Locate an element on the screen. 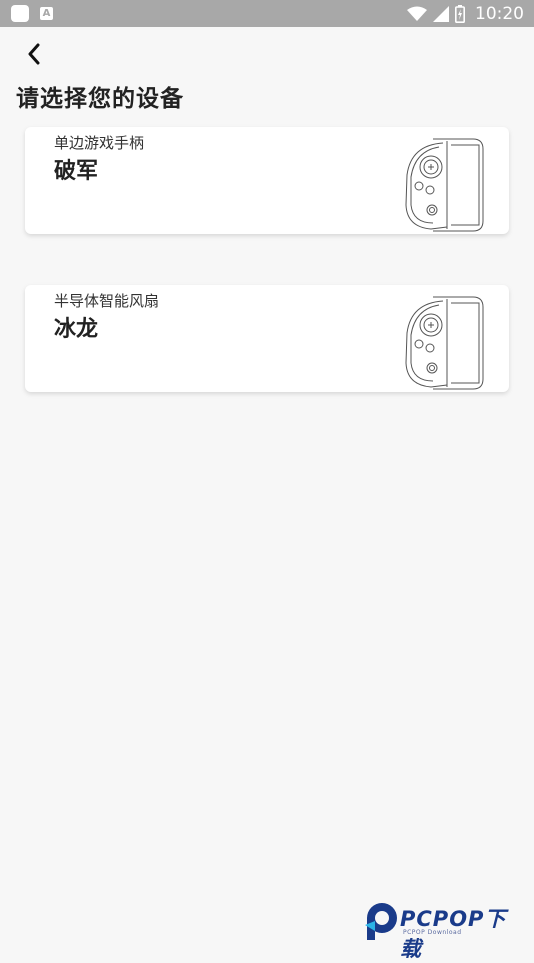 Image resolution: width=534 pixels, height=963 pixels. watermark: PCPOP下载 PCPOP Download is located at coordinates (445, 931).